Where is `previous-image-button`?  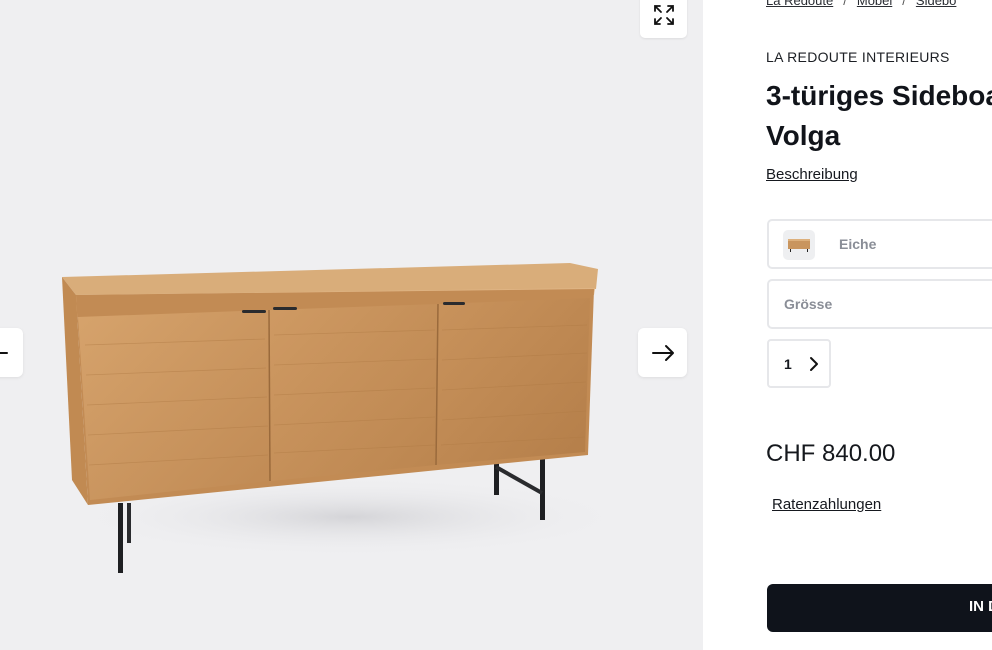 previous-image-button is located at coordinates (11, 352).